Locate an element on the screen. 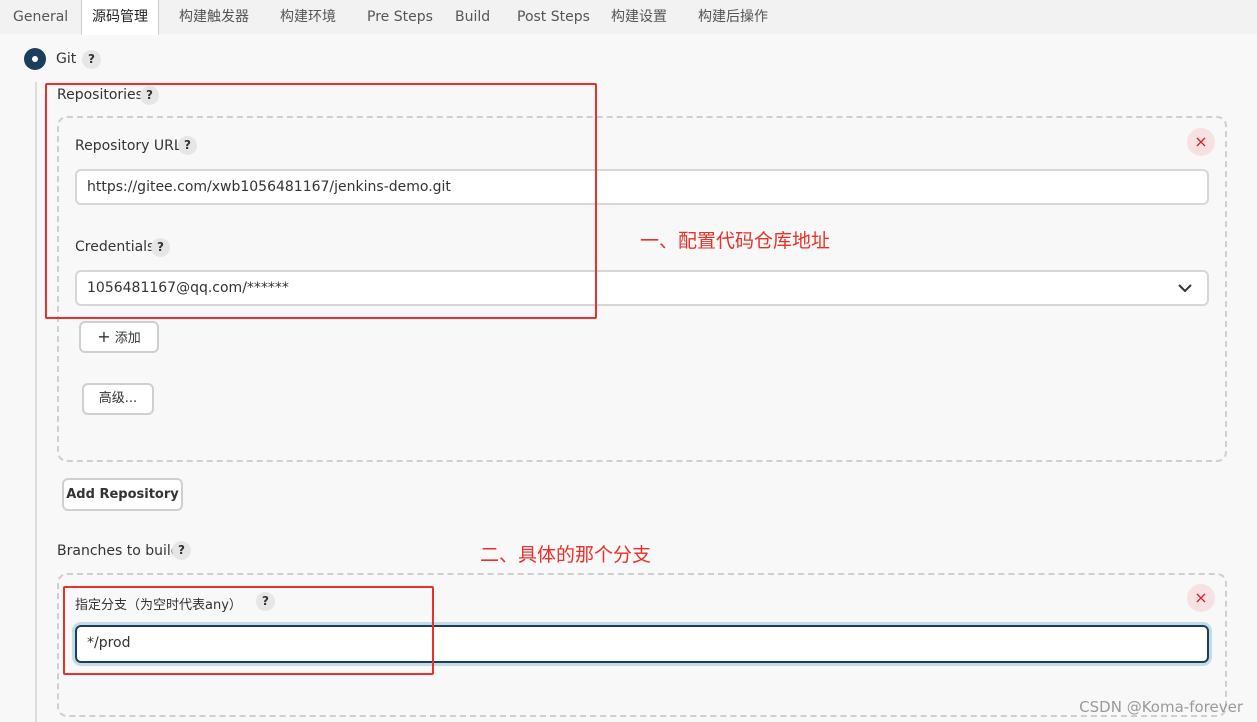  tab-source-code-management: 源码管理 is located at coordinates (120, 17).